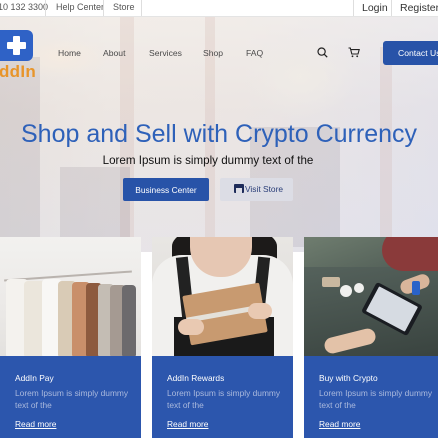  Describe the element at coordinates (34, 378) in the screenshot. I see `card-title: AddIn Pay` at that location.